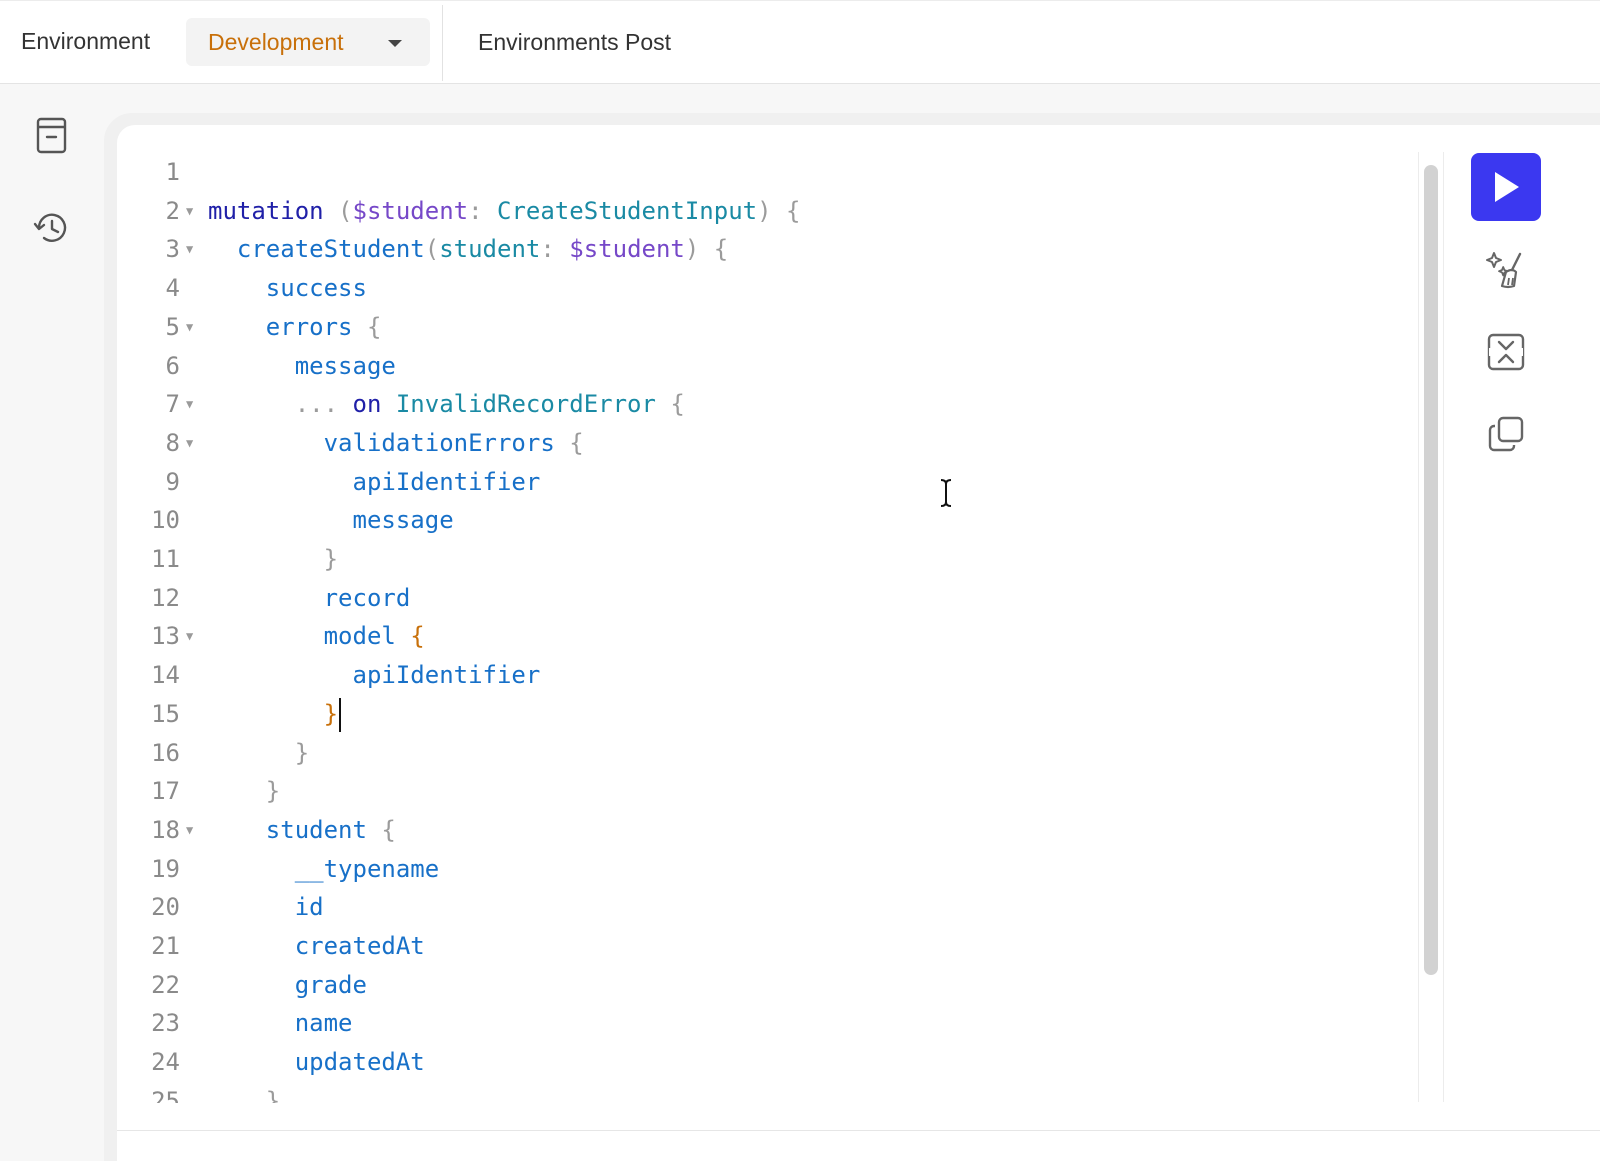  I want to click on code-text: validationErrors {, so click(396, 443).